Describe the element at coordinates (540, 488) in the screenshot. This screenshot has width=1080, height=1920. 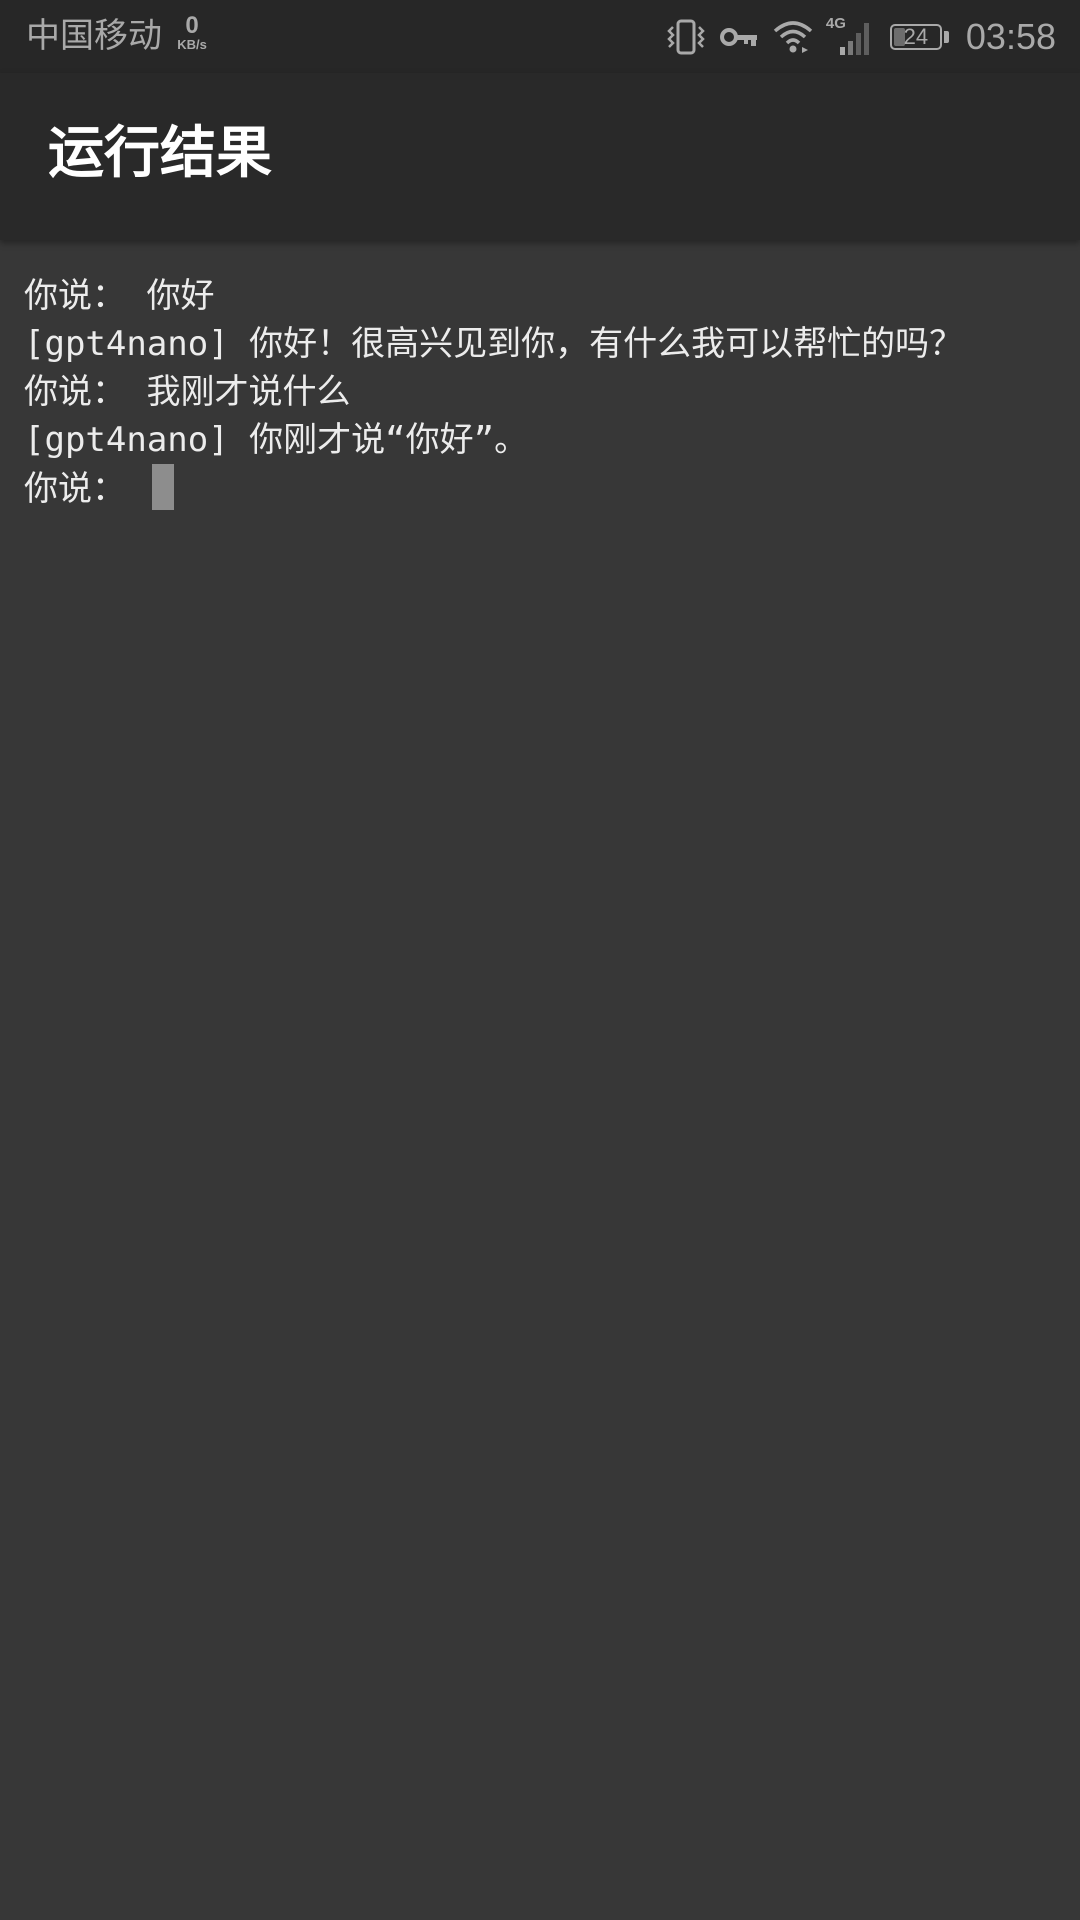
I see `console-input-line: 你说：` at that location.